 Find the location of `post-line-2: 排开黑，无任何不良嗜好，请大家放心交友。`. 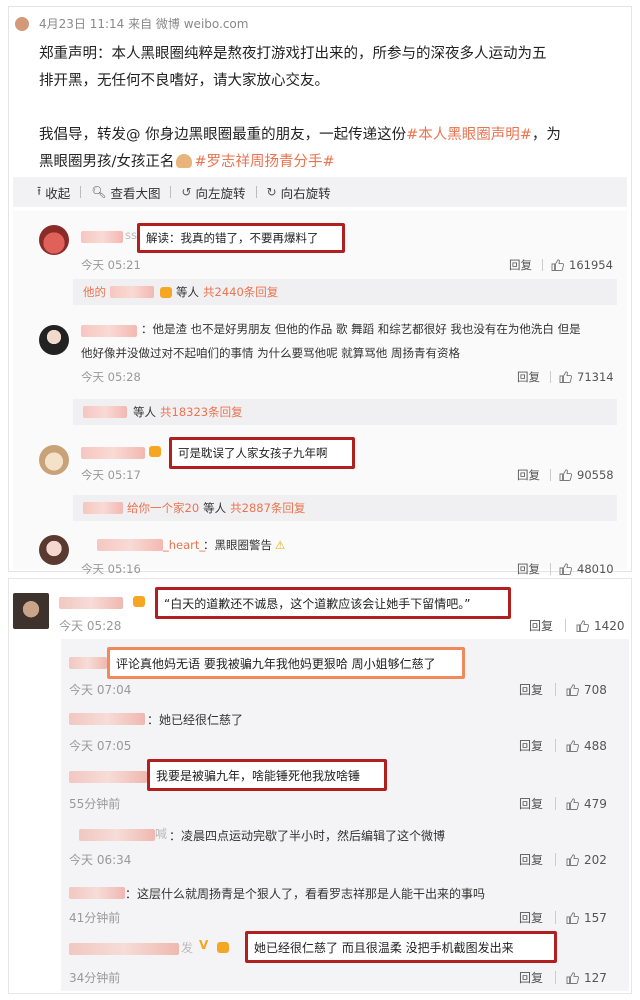

post-line-2: 排开黑，无任何不良嗜好，请大家放心交友。 is located at coordinates (184, 81).